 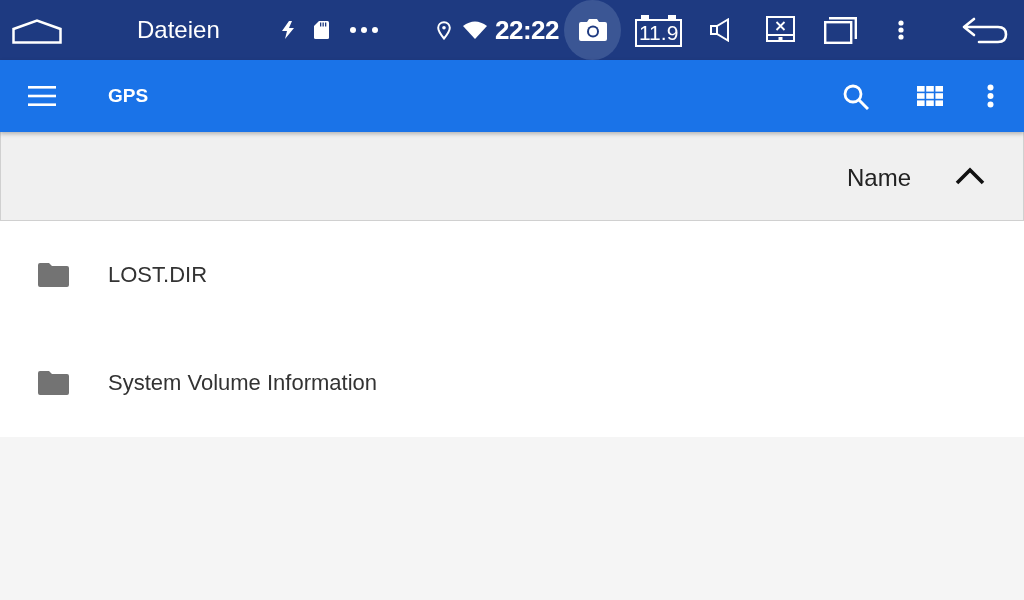 I want to click on camera-button, so click(x=592, y=30).